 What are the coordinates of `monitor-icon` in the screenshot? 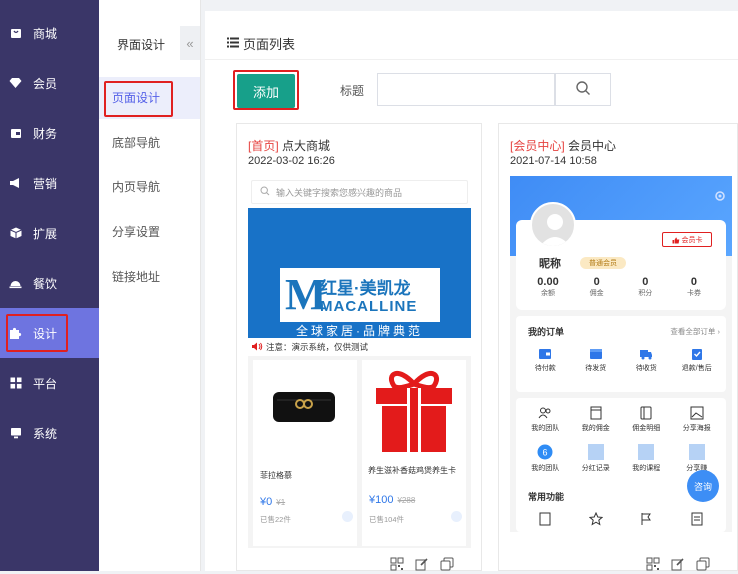 It's located at (15, 433).